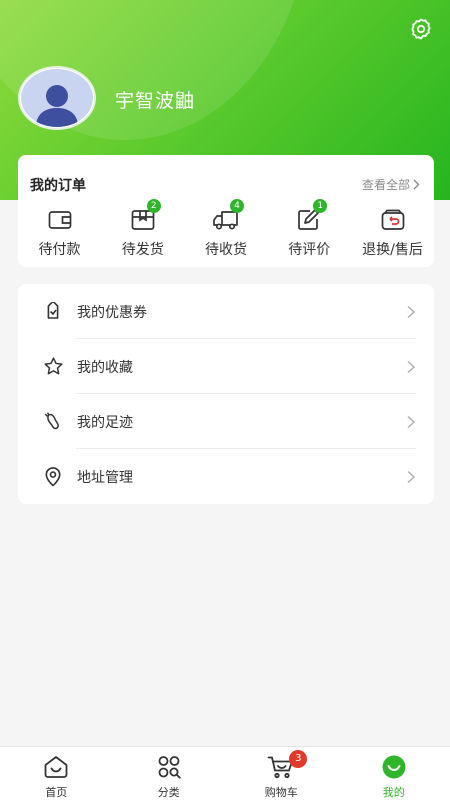 The height and width of the screenshot is (800, 450). Describe the element at coordinates (385, 185) in the screenshot. I see `view-all-label: 查看全部` at that location.